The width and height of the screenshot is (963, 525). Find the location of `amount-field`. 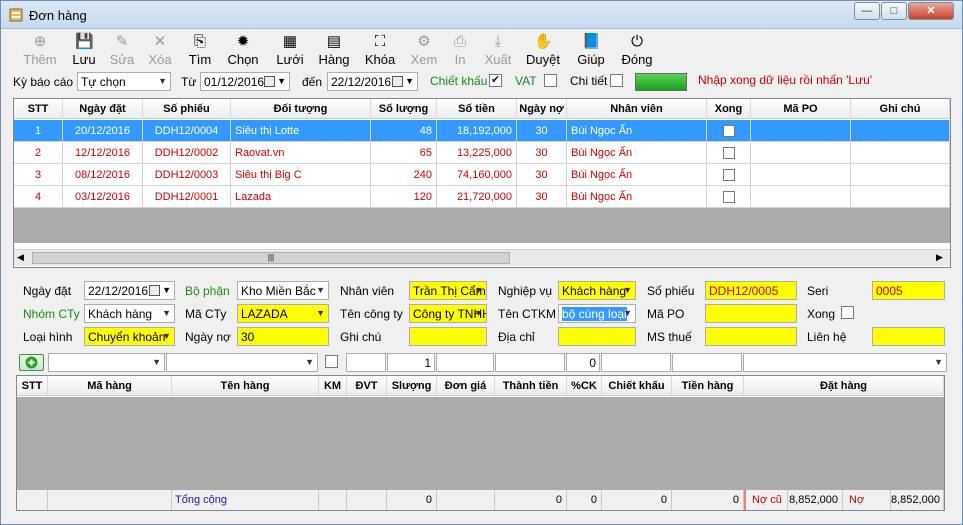

amount-field is located at coordinates (530, 362).